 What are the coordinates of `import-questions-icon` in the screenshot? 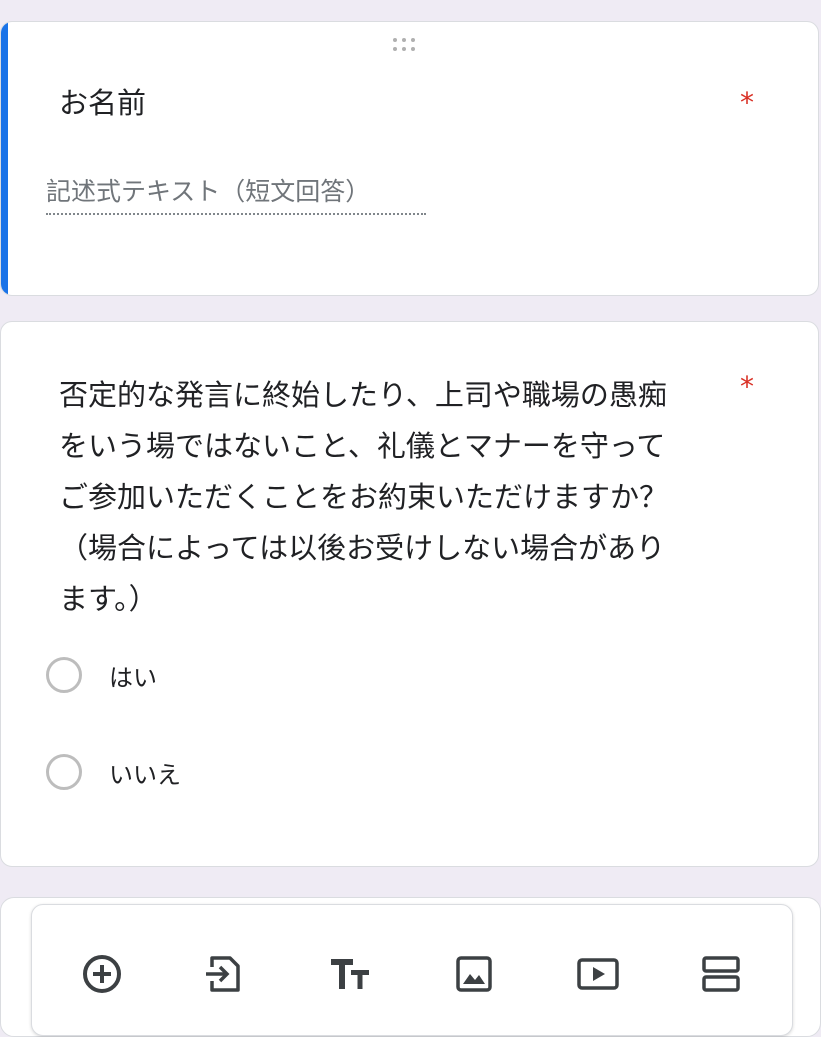 It's located at (223, 974).